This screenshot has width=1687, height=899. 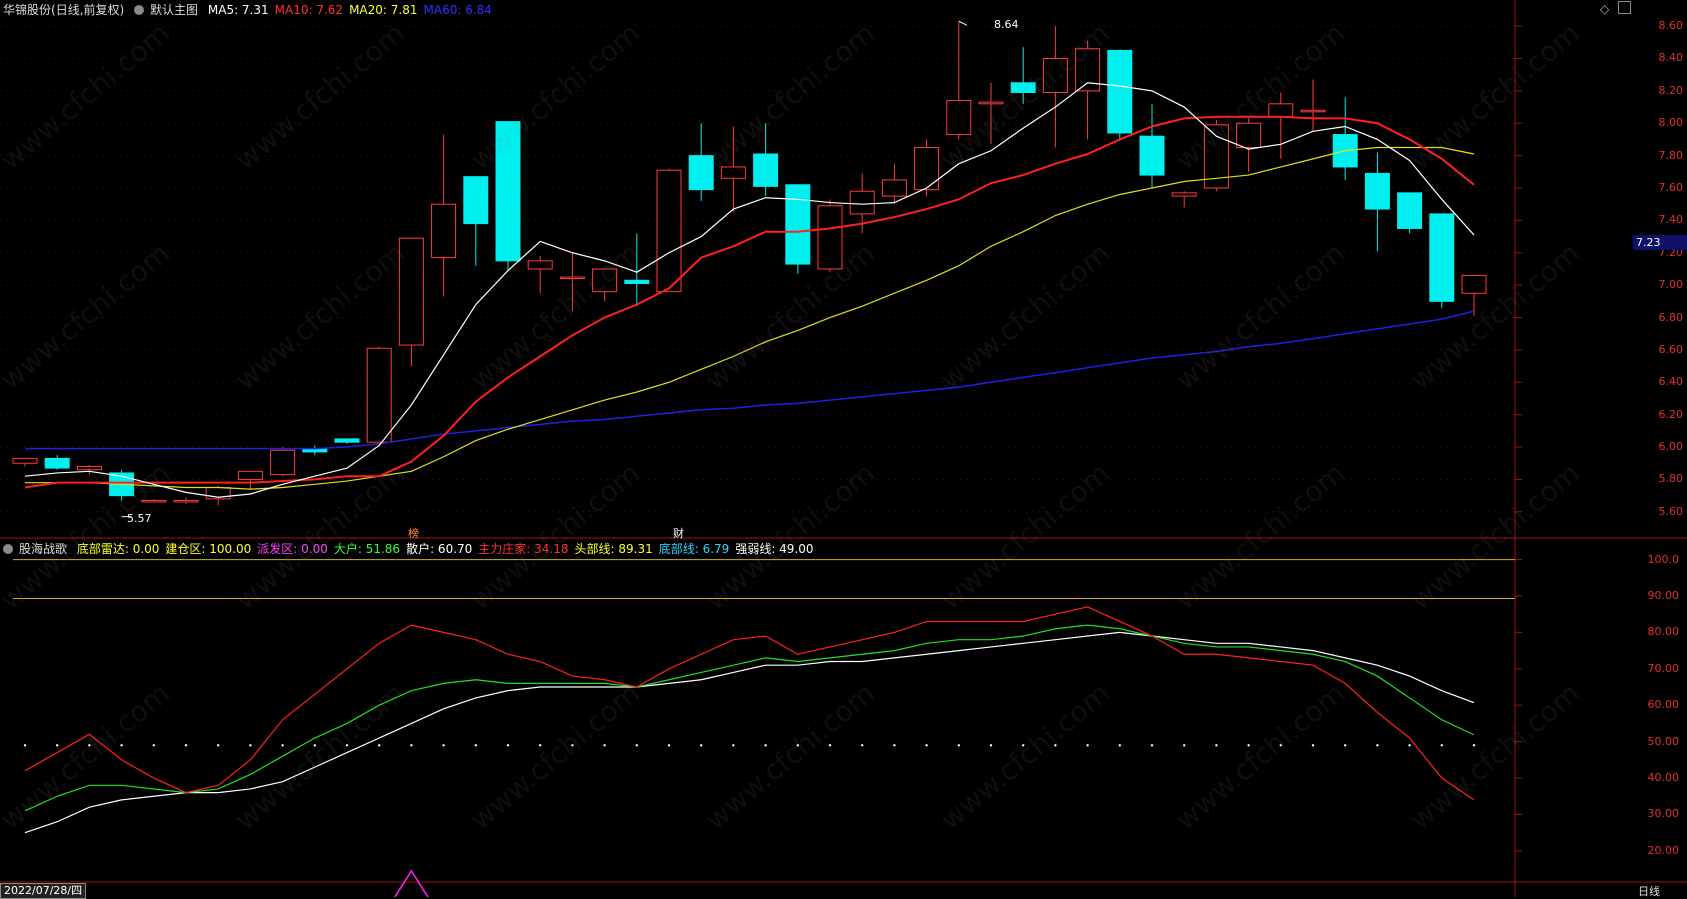 I want to click on rank-event-tag: 榜, so click(x=413, y=533).